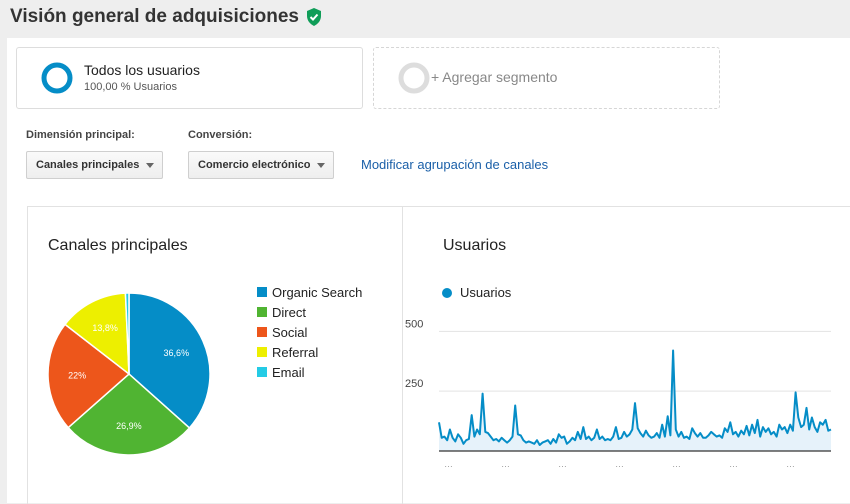 The width and height of the screenshot is (850, 504). What do you see at coordinates (77, 376) in the screenshot?
I see `pie-slice-label: 22%` at bounding box center [77, 376].